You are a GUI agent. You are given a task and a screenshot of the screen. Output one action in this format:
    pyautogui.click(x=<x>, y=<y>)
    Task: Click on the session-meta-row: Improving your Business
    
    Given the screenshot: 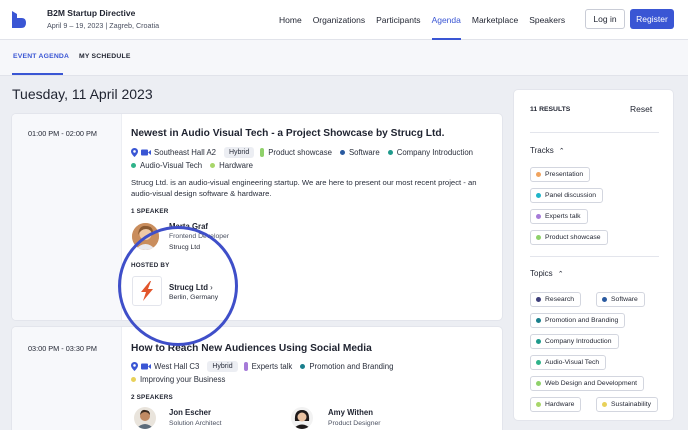 What is the action you would take?
    pyautogui.click(x=182, y=379)
    